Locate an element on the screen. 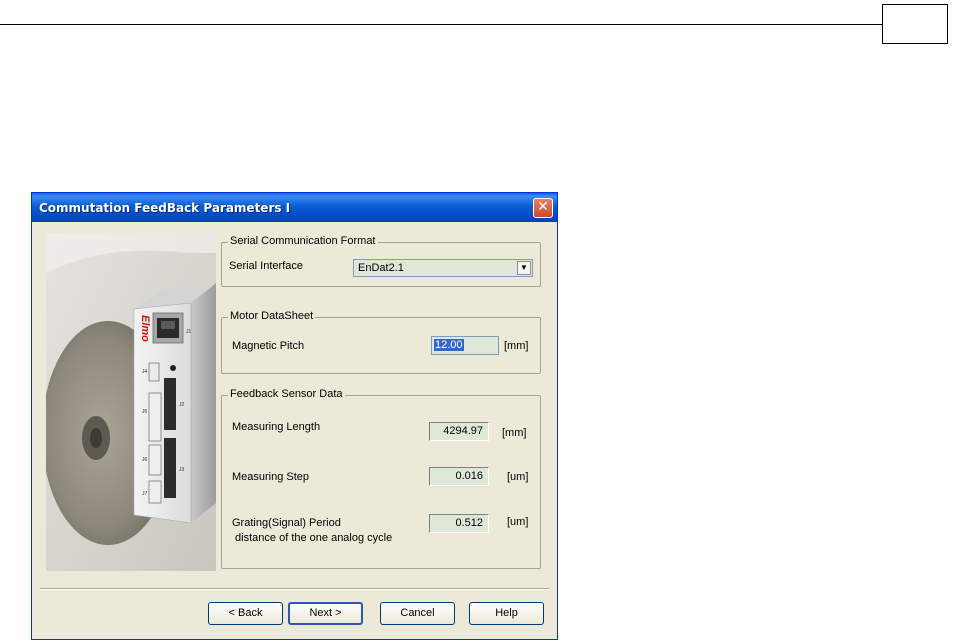 This screenshot has width=953, height=643. connector-label-j5: J5 is located at coordinates (145, 412).